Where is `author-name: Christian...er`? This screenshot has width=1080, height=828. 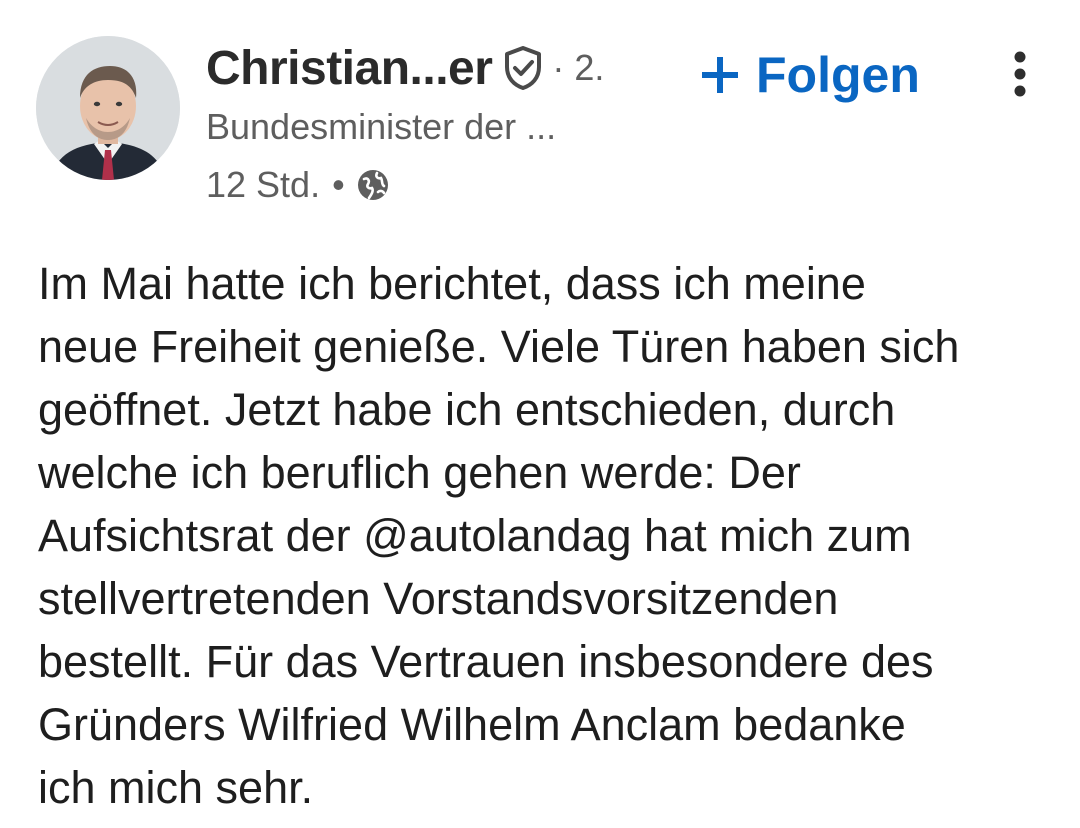
author-name: Christian...er is located at coordinates (349, 68).